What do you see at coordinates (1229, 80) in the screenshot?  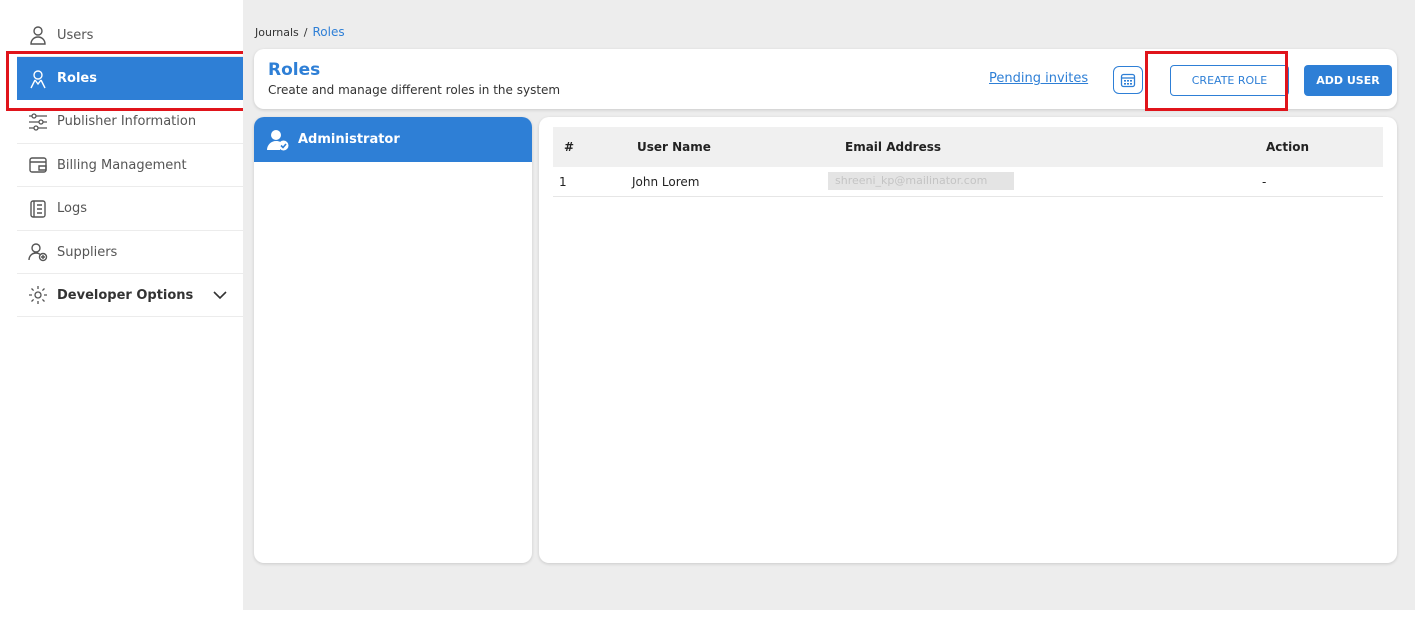 I see `create-role-button: CREATE ROLE` at bounding box center [1229, 80].